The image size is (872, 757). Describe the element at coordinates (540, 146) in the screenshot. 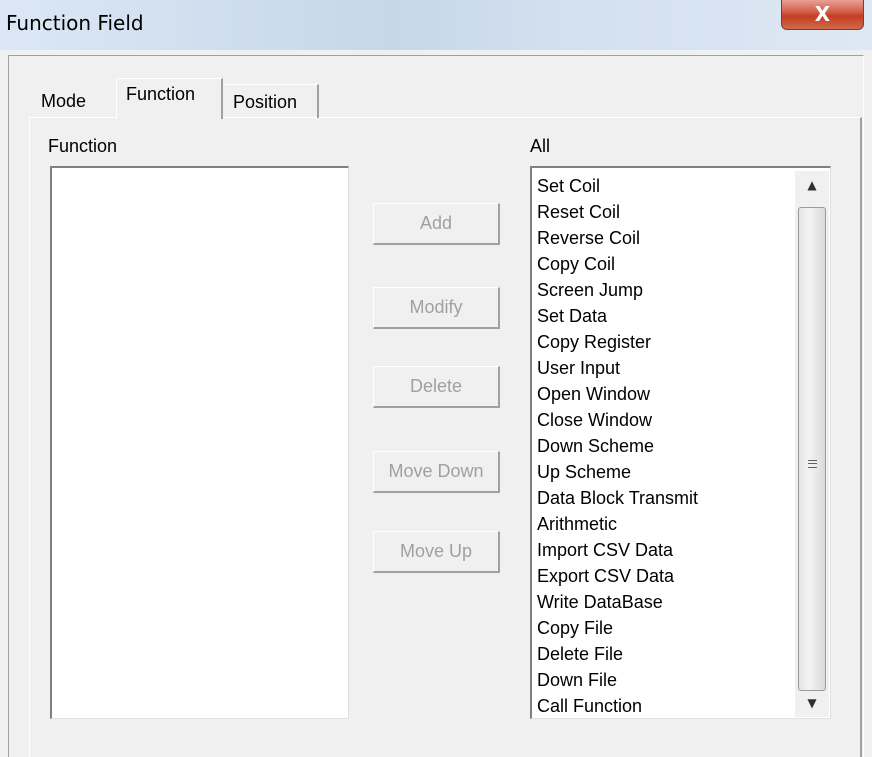

I see `all-list-label: All` at that location.